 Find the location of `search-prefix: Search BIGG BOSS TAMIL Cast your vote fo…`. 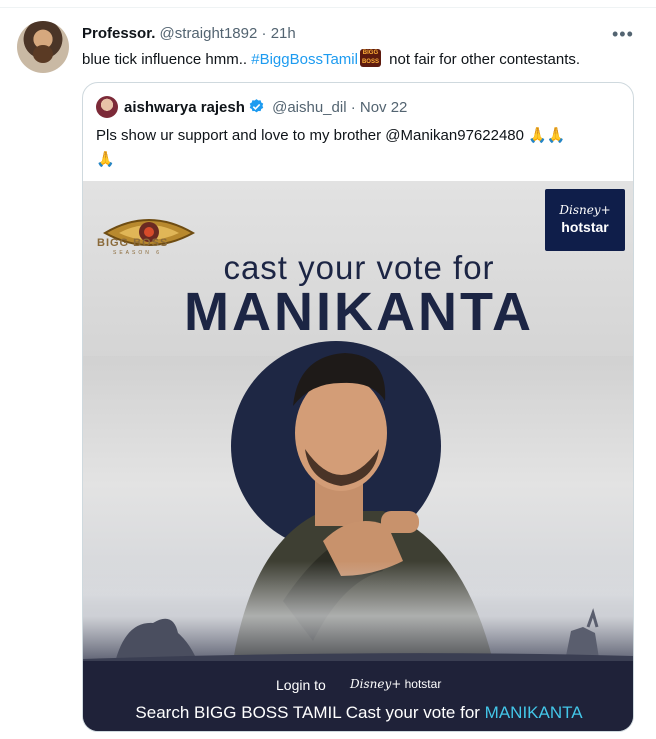

search-prefix: Search BIGG BOSS TAMIL Cast your vote fo… is located at coordinates (310, 712).